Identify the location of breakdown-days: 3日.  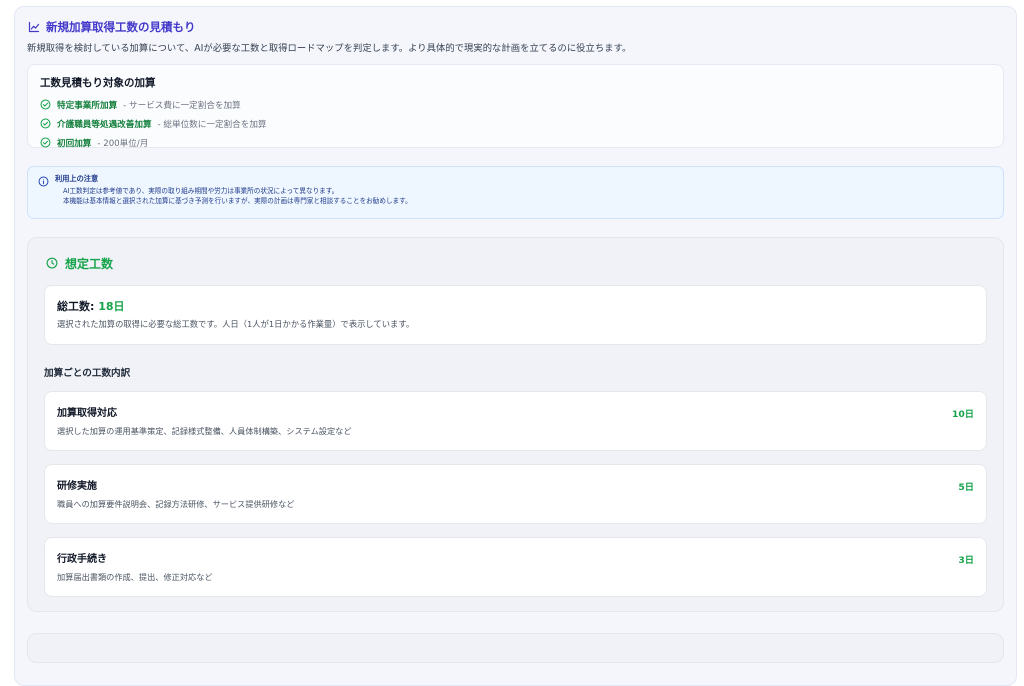
(966, 560).